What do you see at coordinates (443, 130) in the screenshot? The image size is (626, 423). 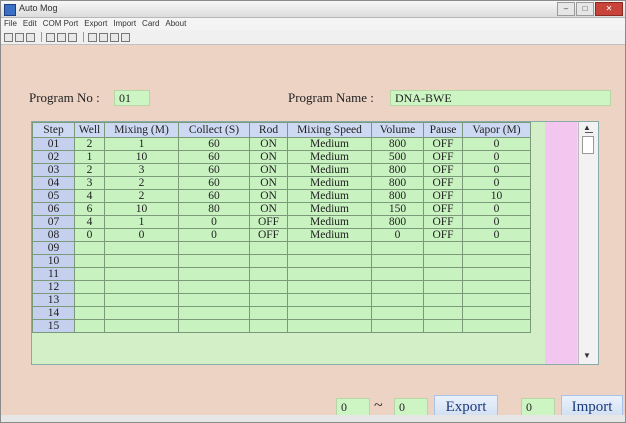 I see `column-header-pause: Pause` at bounding box center [443, 130].